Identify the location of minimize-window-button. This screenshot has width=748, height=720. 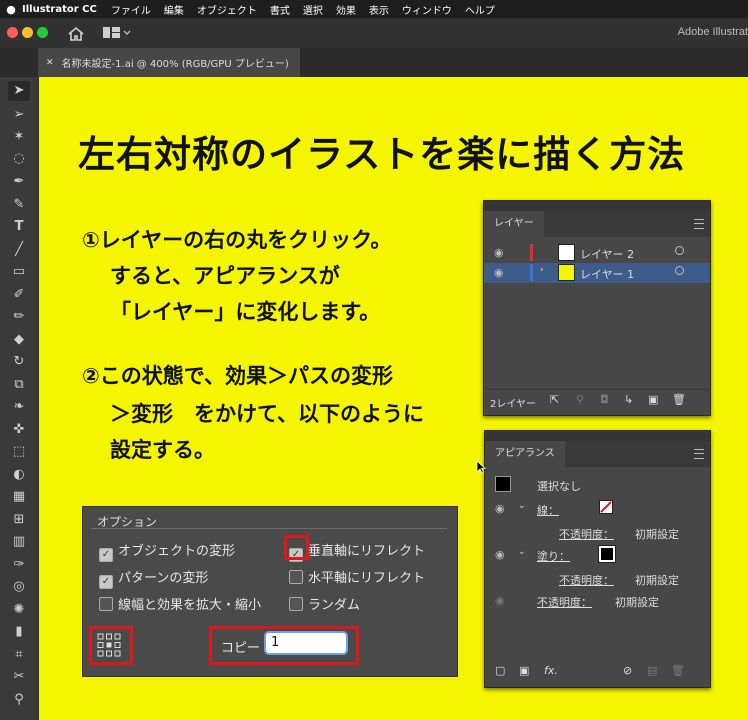
(27, 32).